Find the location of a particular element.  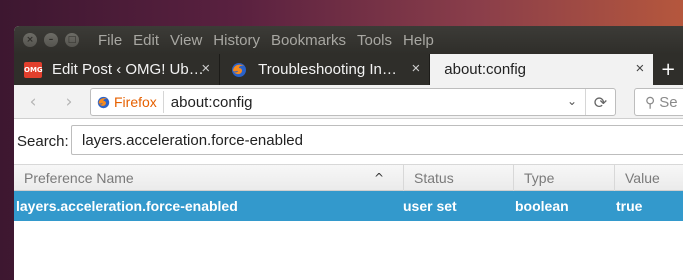

menu-file: File is located at coordinates (110, 40).